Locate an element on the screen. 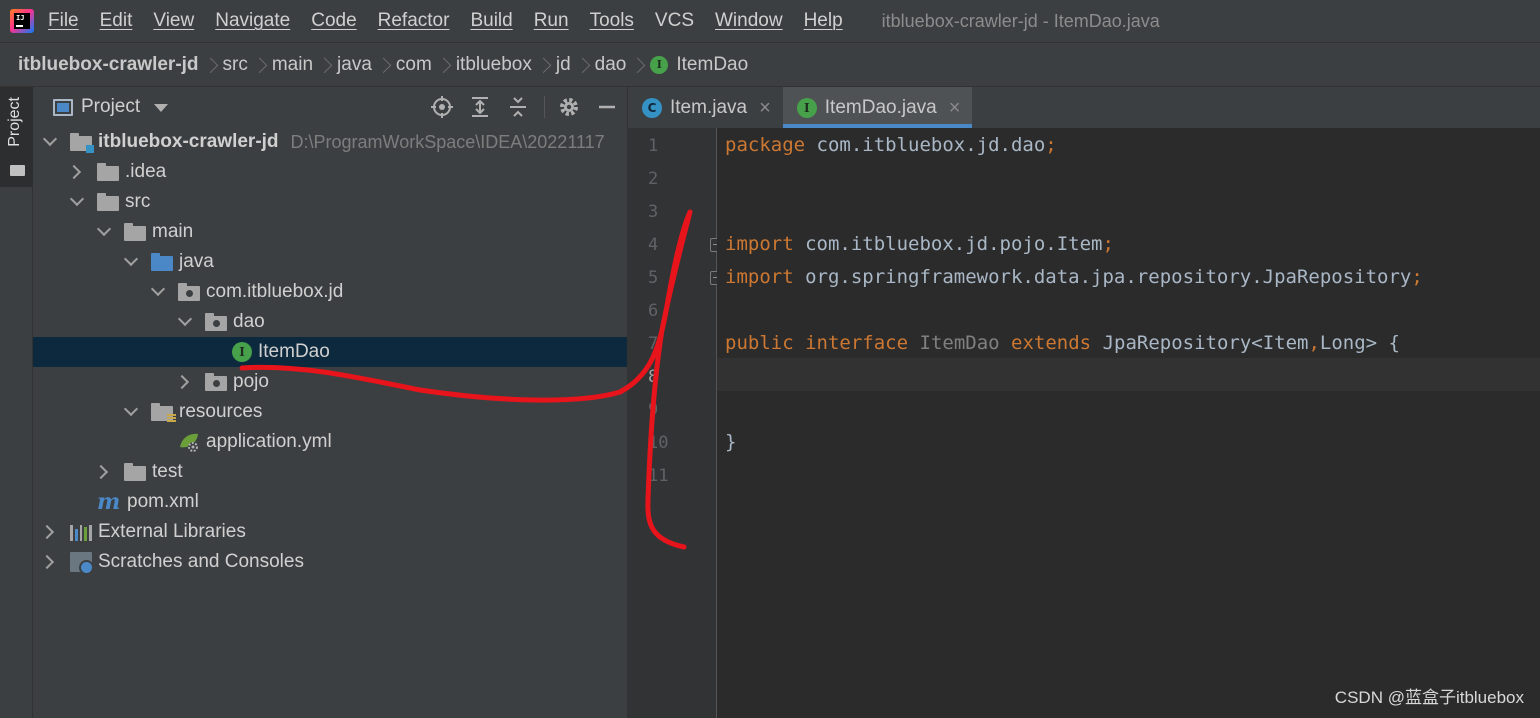  menu-view: View is located at coordinates (173, 21).